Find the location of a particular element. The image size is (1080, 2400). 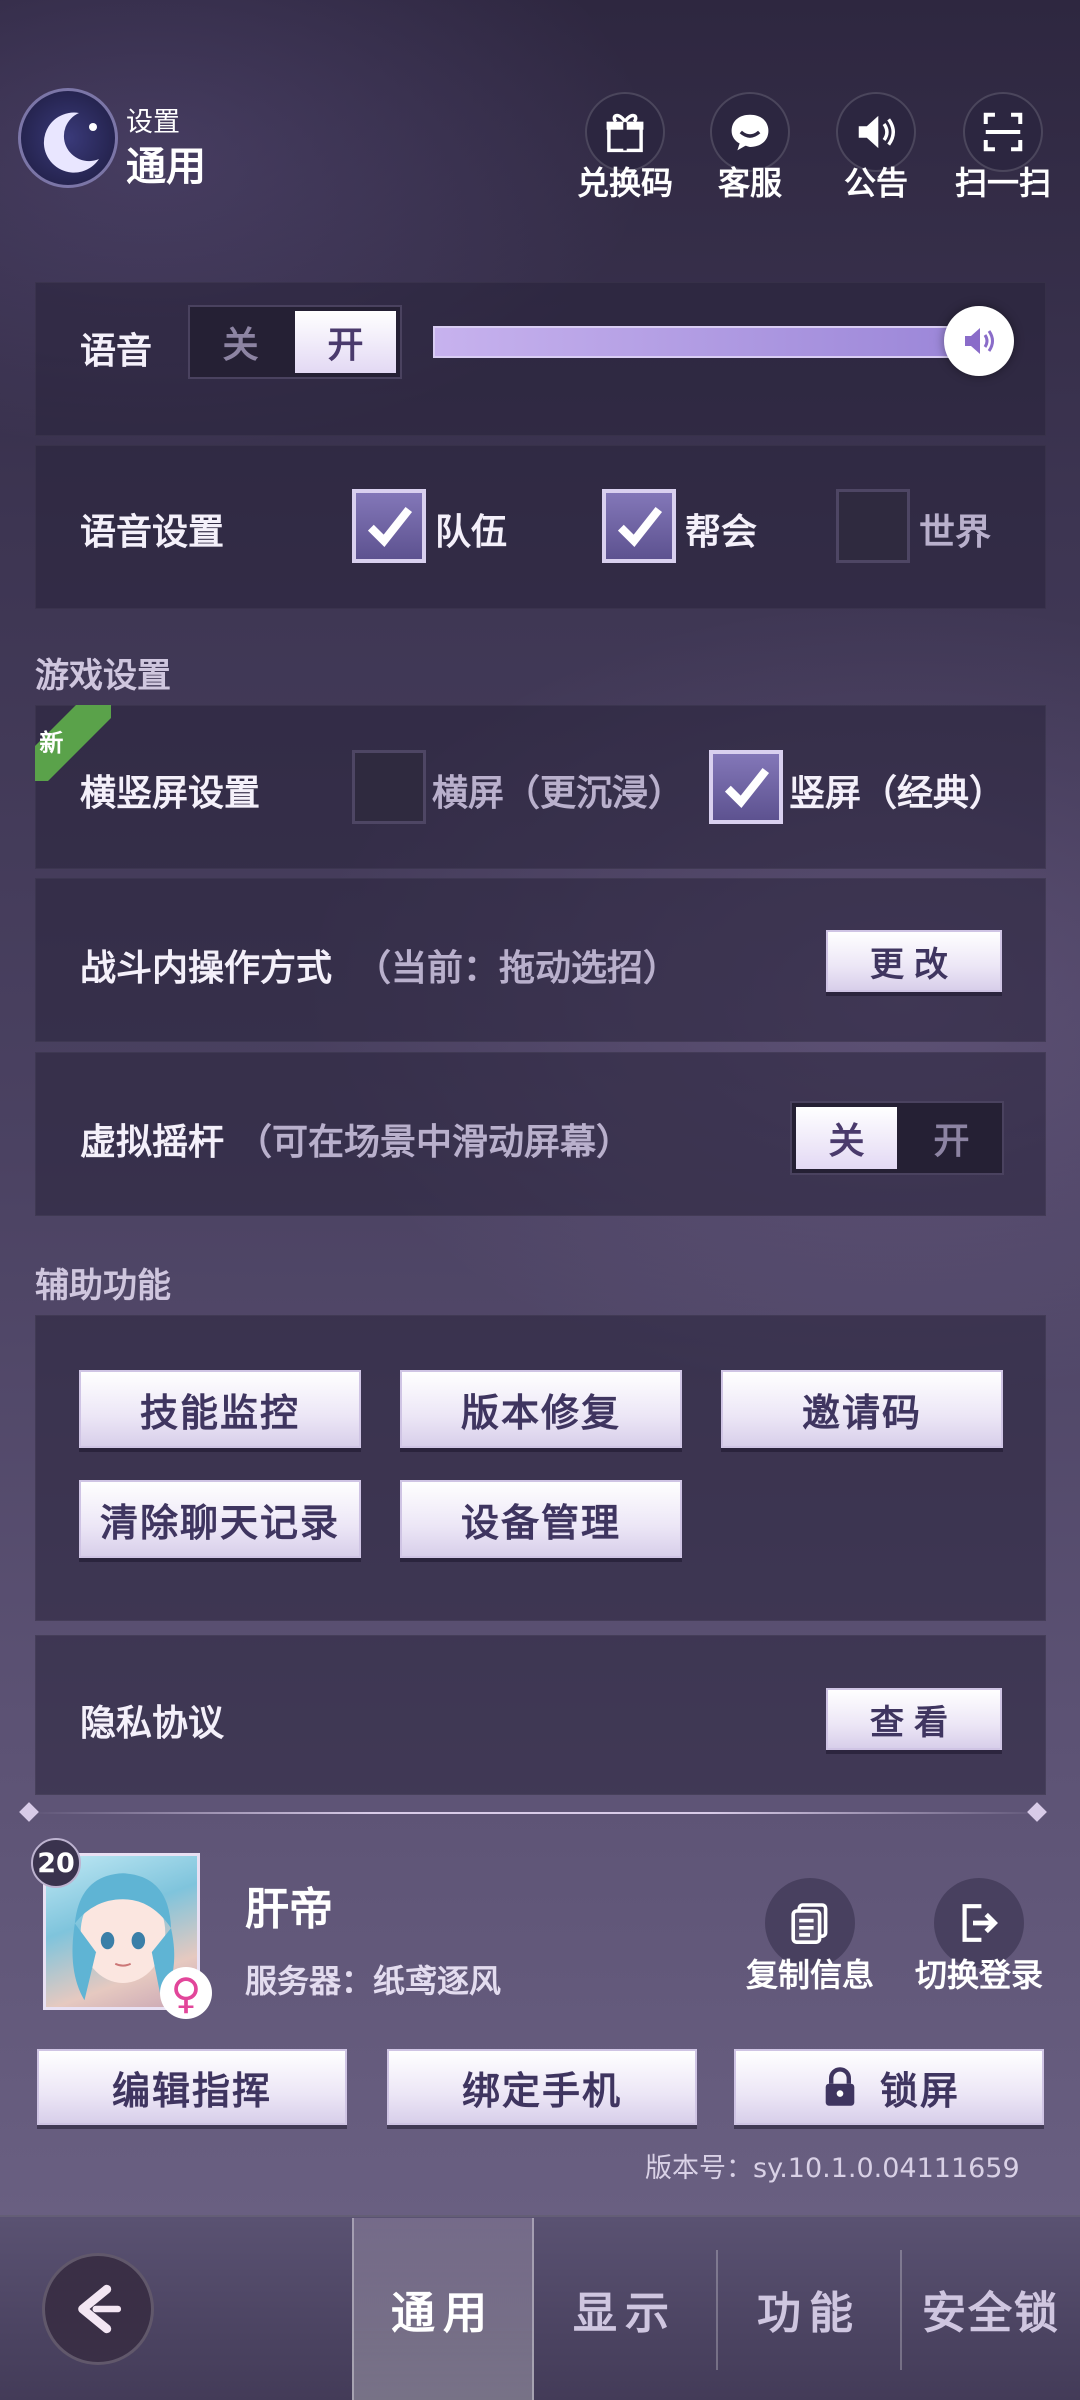

voice-toggle: 关 开 is located at coordinates (295, 342).